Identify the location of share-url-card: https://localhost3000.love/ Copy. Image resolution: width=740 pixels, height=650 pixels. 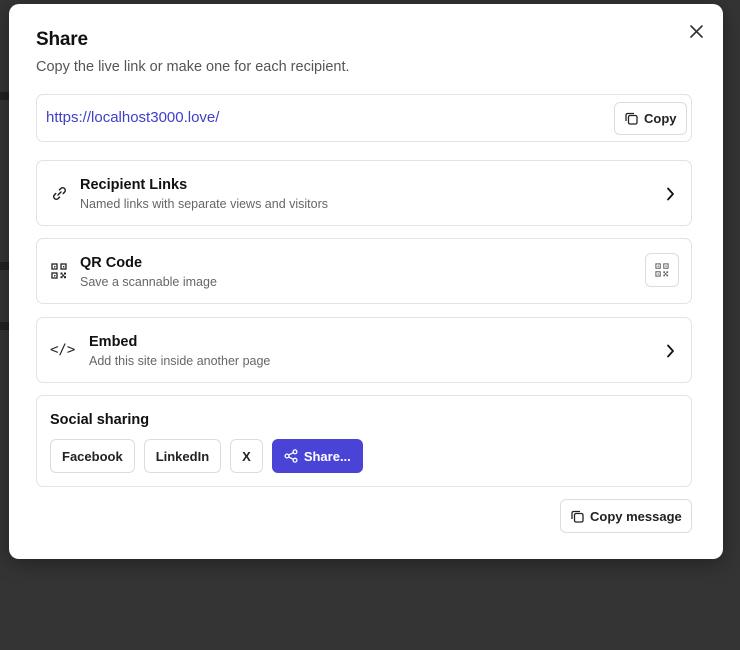
(364, 118).